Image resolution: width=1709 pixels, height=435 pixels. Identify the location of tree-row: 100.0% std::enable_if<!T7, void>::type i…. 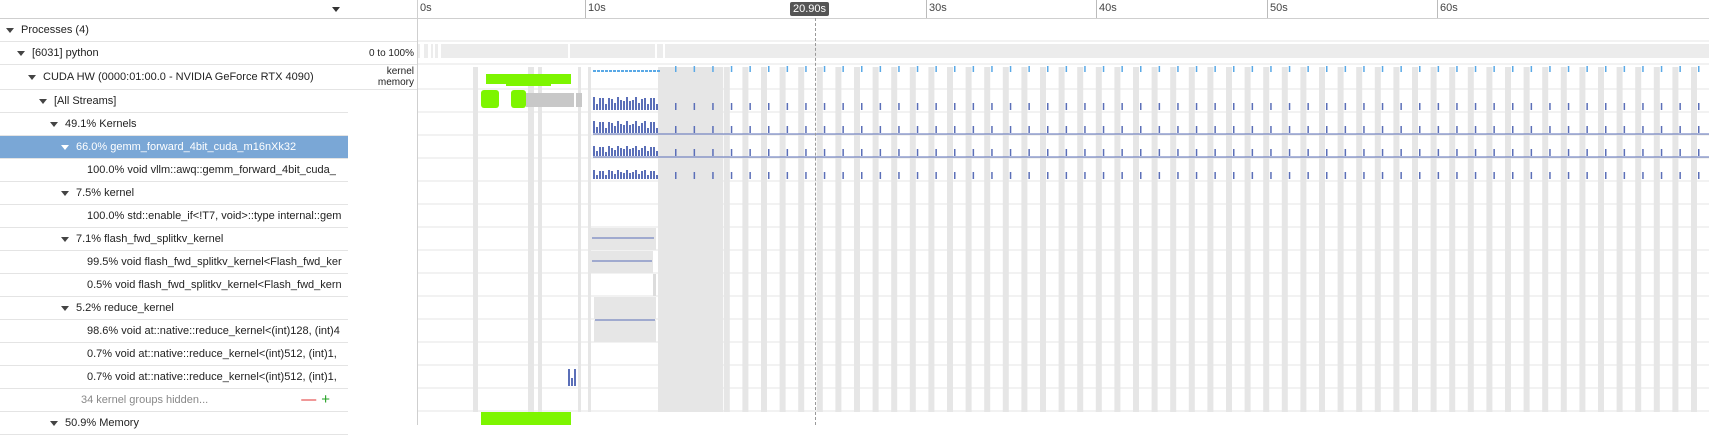
(174, 216).